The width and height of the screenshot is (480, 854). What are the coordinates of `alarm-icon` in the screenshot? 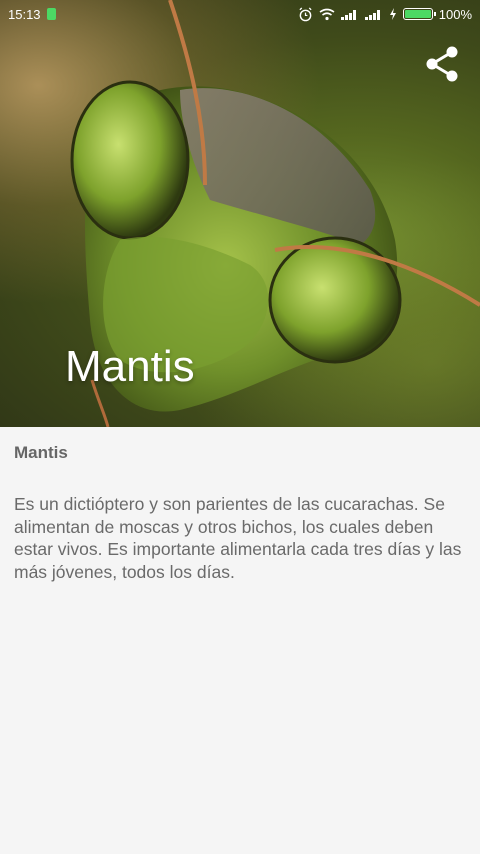 It's located at (305, 13).